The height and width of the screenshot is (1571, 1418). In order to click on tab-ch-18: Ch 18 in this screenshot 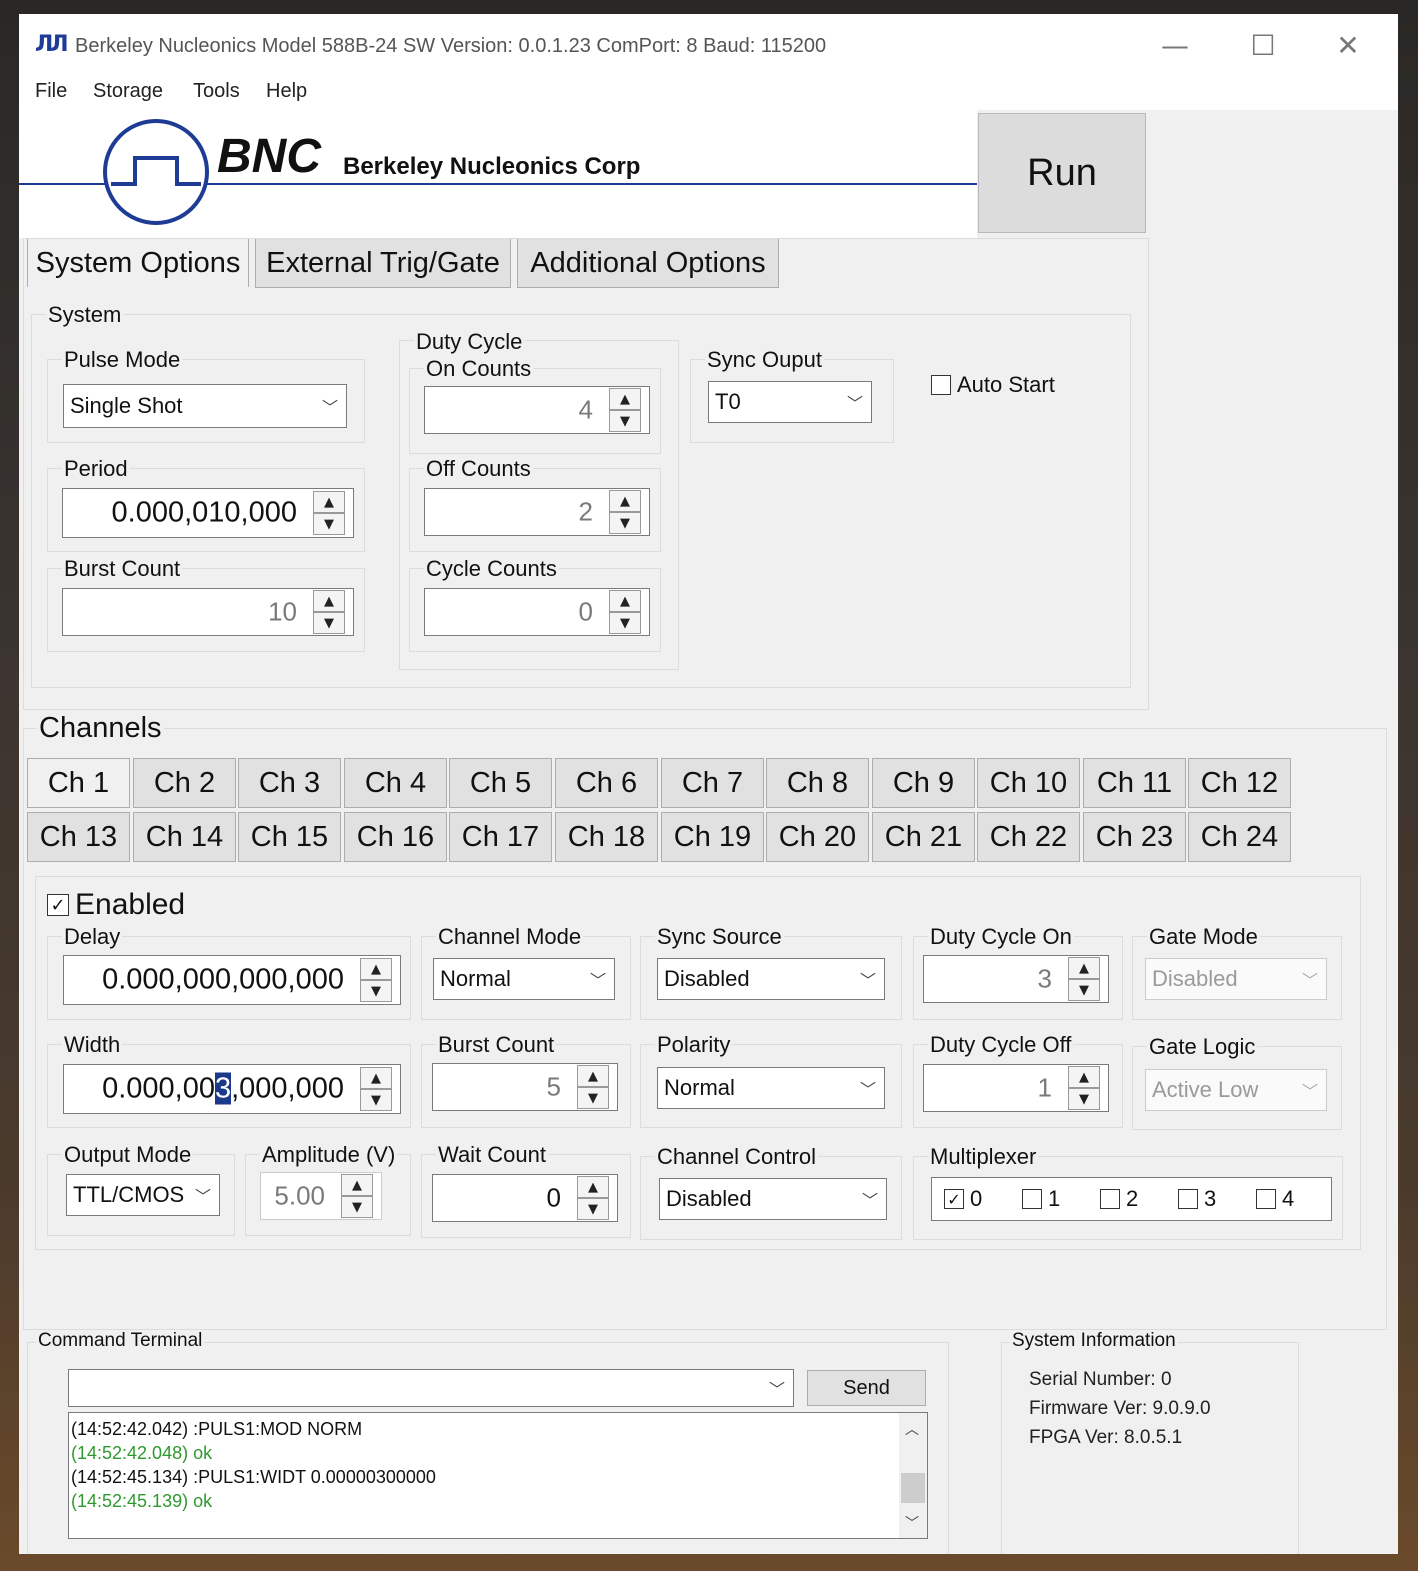, I will do `click(606, 837)`.